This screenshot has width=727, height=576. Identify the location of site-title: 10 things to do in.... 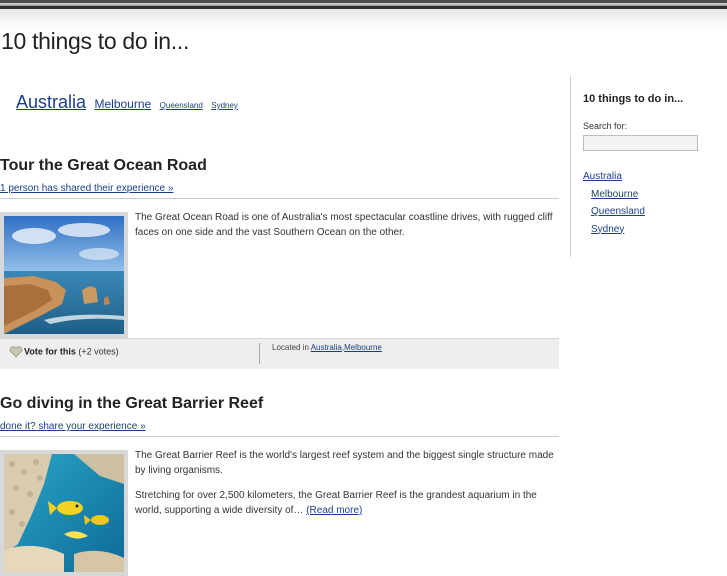
(95, 41).